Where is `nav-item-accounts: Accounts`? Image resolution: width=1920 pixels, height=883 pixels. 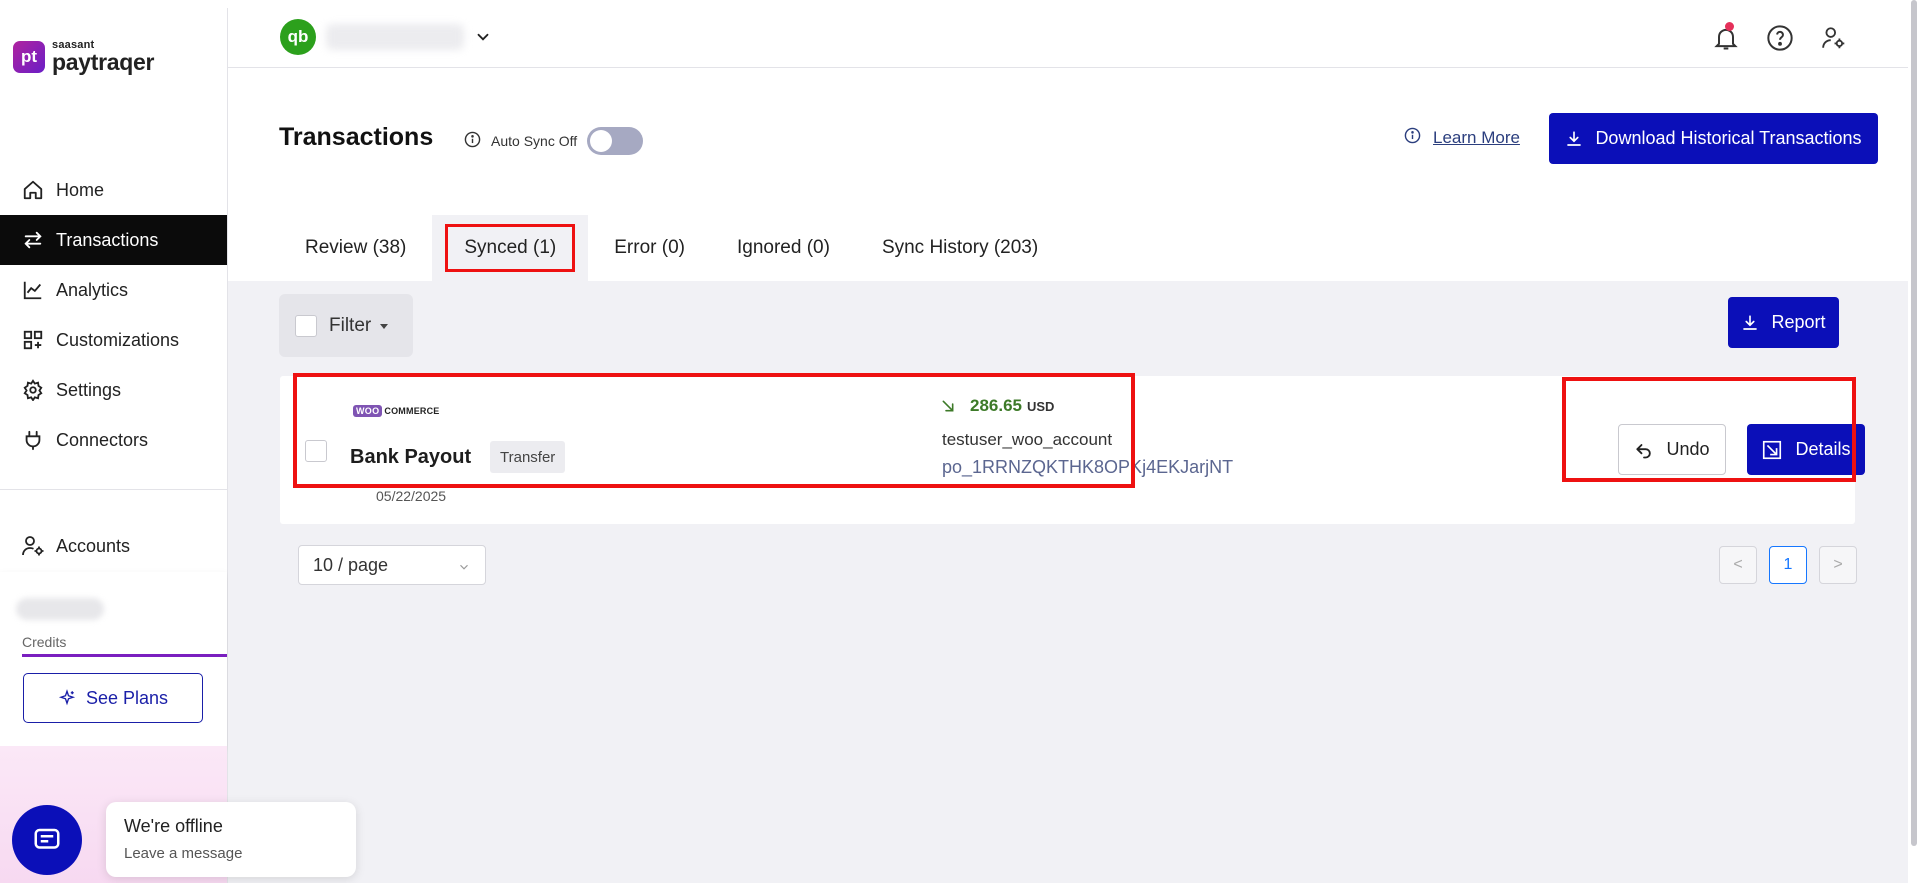 nav-item-accounts: Accounts is located at coordinates (113, 546).